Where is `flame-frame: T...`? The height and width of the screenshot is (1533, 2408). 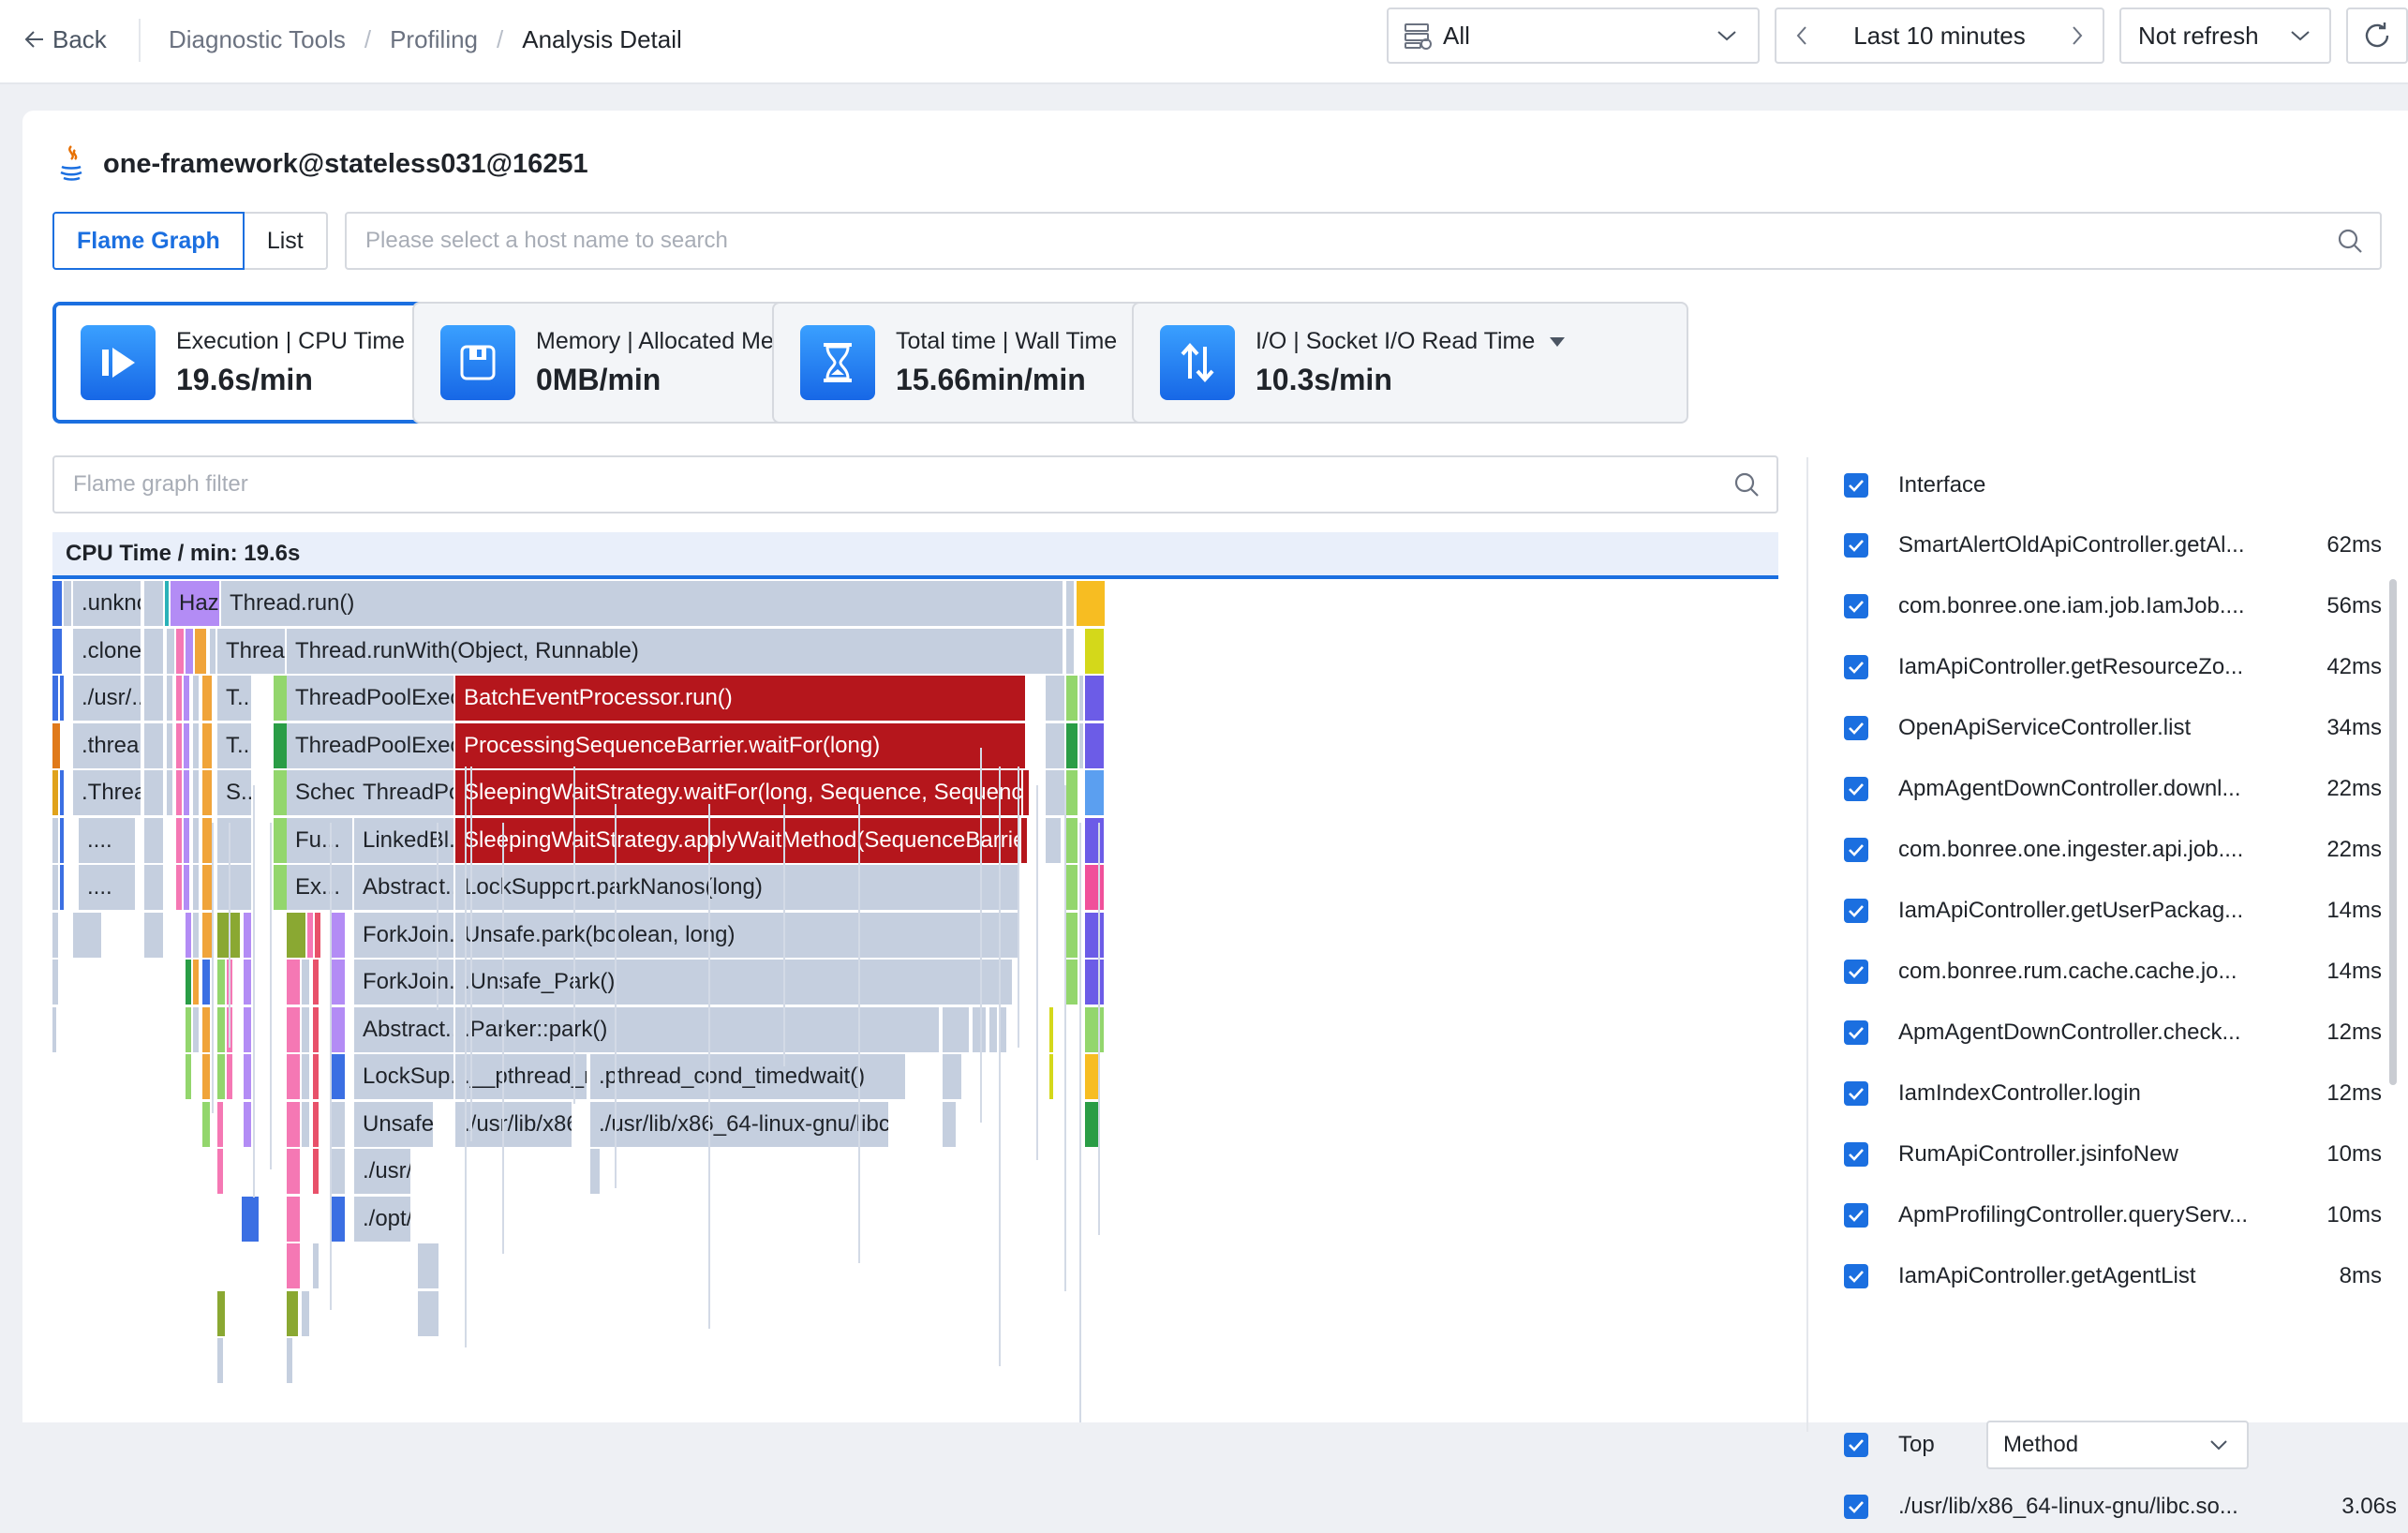
flame-frame: T... is located at coordinates (234, 698).